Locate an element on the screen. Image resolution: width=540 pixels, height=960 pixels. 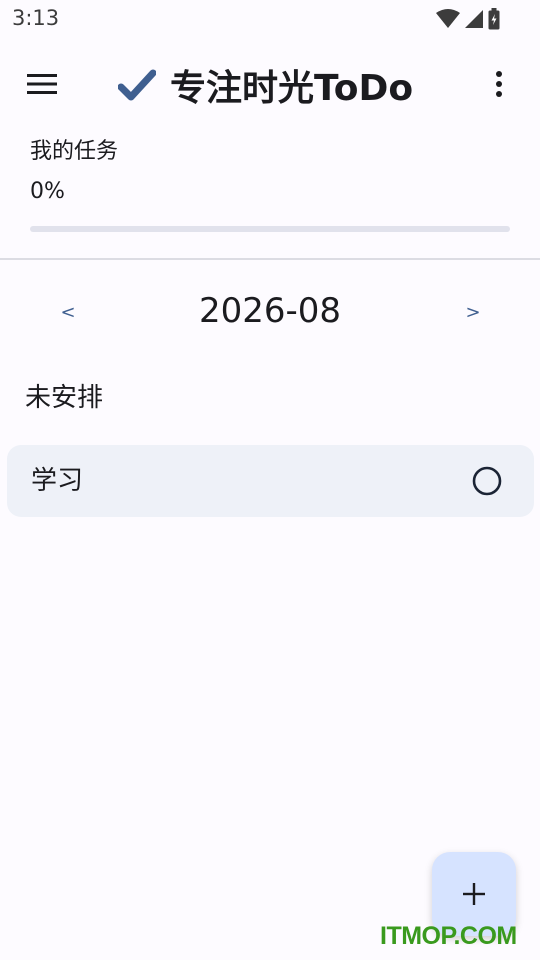
more-vert-icon is located at coordinates (499, 84).